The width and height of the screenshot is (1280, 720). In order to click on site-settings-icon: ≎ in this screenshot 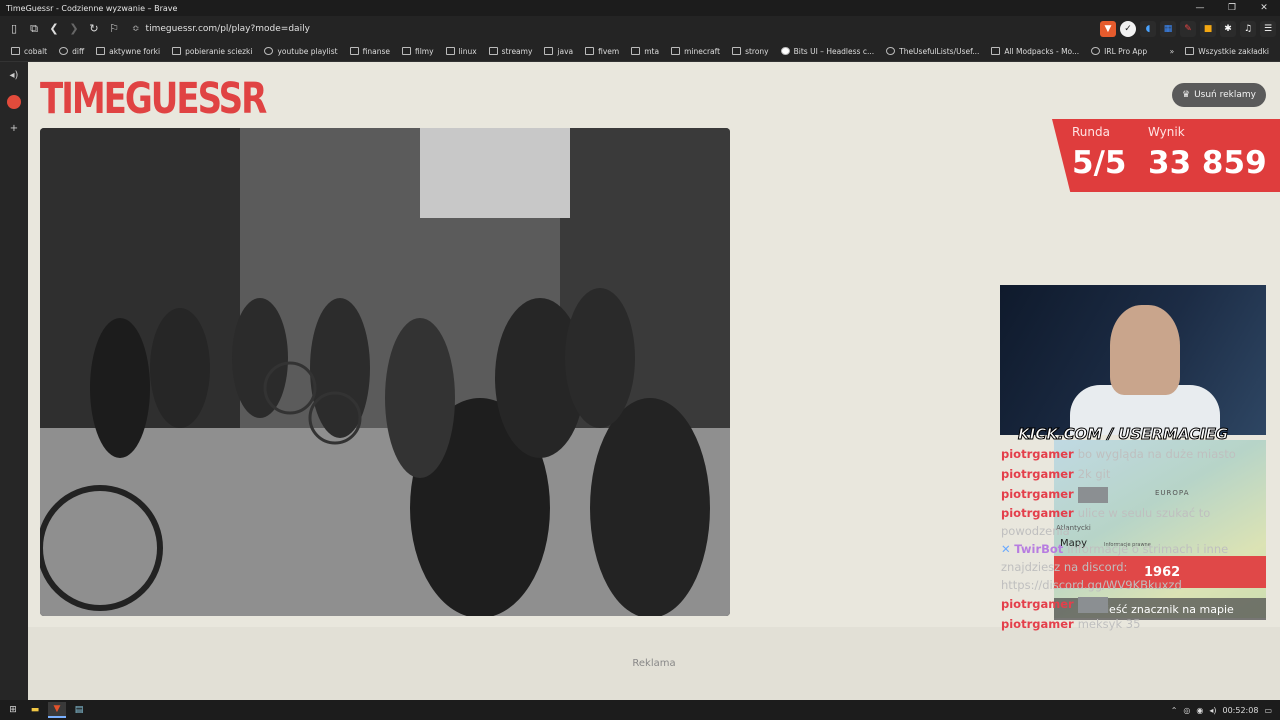, I will do `click(136, 29)`.